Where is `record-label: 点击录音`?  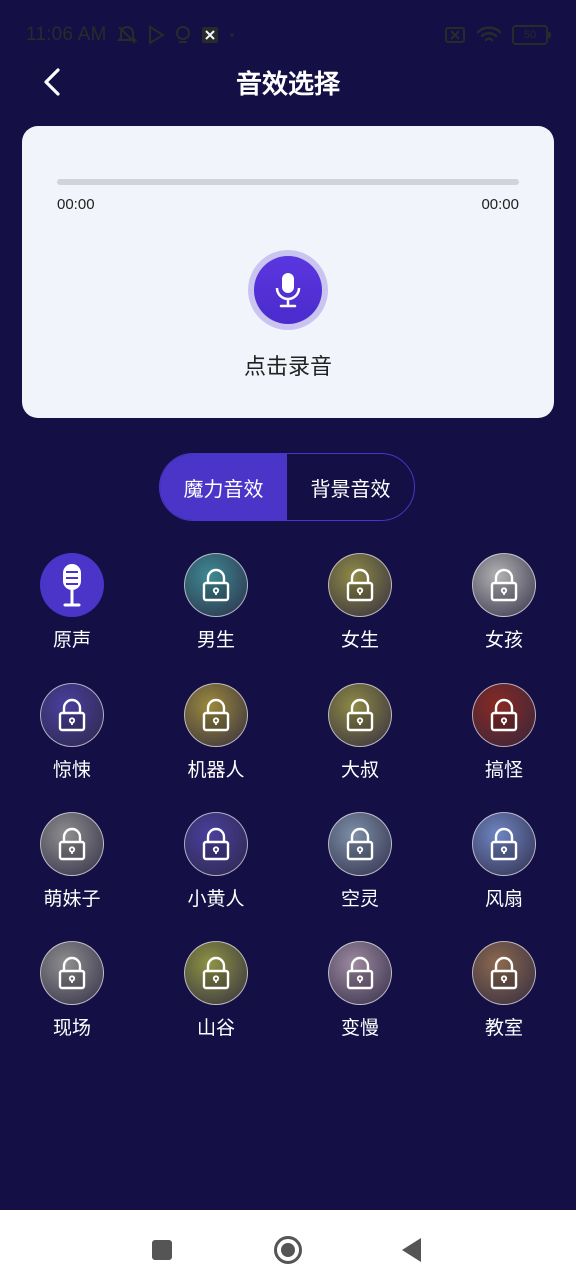 record-label: 点击录音 is located at coordinates (287, 367).